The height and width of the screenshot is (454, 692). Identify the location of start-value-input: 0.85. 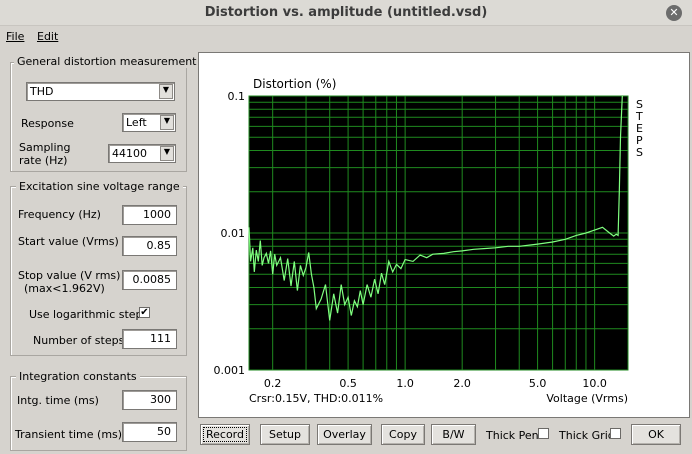
(149, 246).